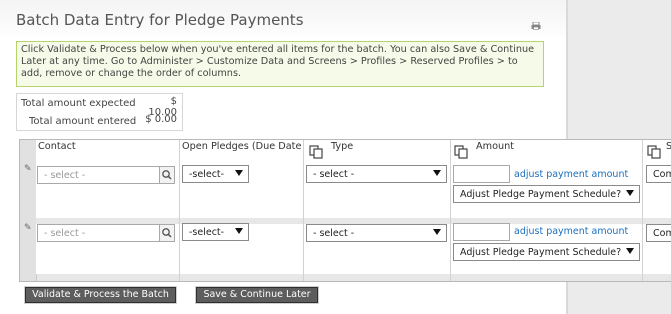 The width and height of the screenshot is (671, 314). I want to click on total-entered-label: Total amount entered, so click(83, 121).